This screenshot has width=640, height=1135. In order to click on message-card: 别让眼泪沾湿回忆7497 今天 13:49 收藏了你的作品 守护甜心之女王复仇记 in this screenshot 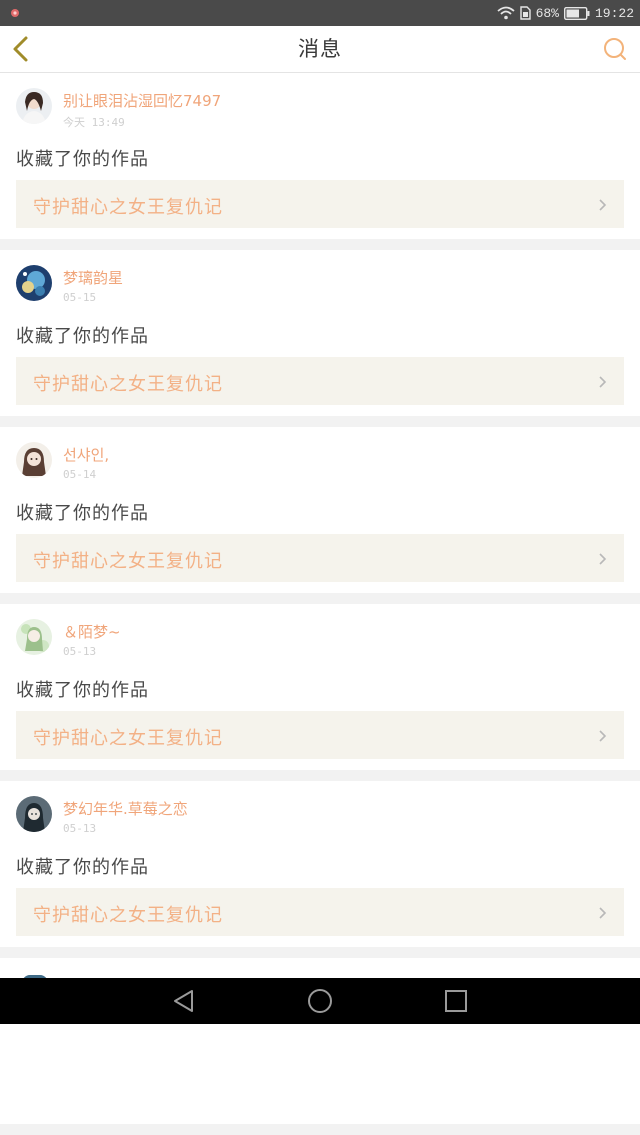, I will do `click(320, 156)`.